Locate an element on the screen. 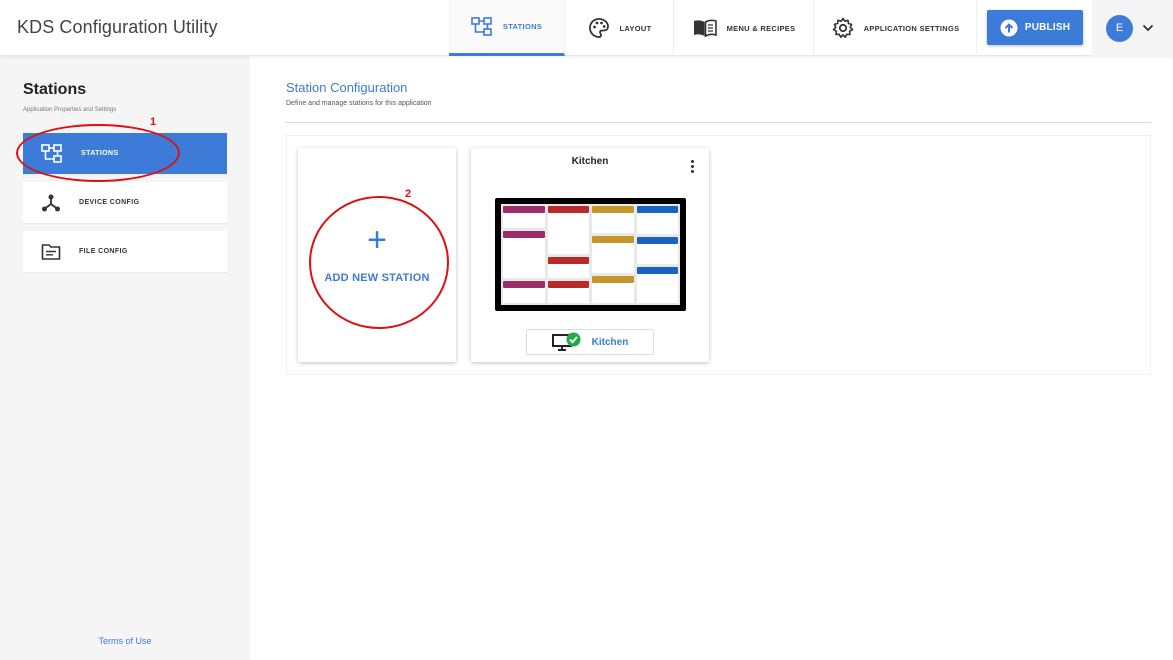 The width and height of the screenshot is (1173, 660). more-vert-icon is located at coordinates (692, 167).